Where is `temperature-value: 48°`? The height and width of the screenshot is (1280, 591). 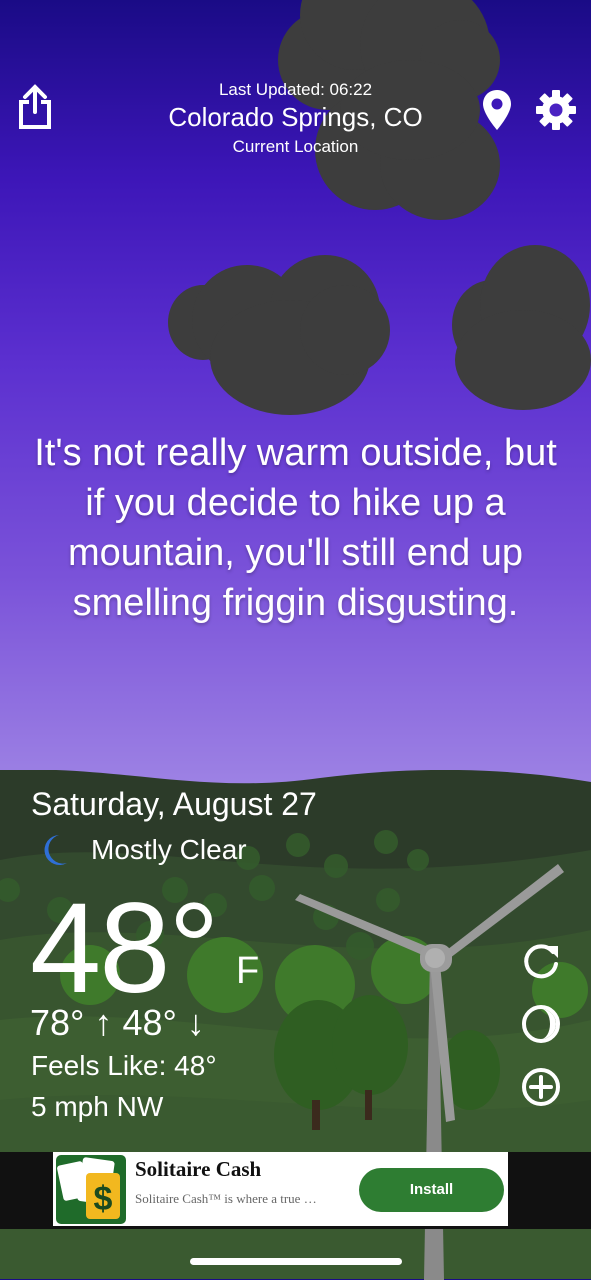
temperature-value: 48° is located at coordinates (125, 948).